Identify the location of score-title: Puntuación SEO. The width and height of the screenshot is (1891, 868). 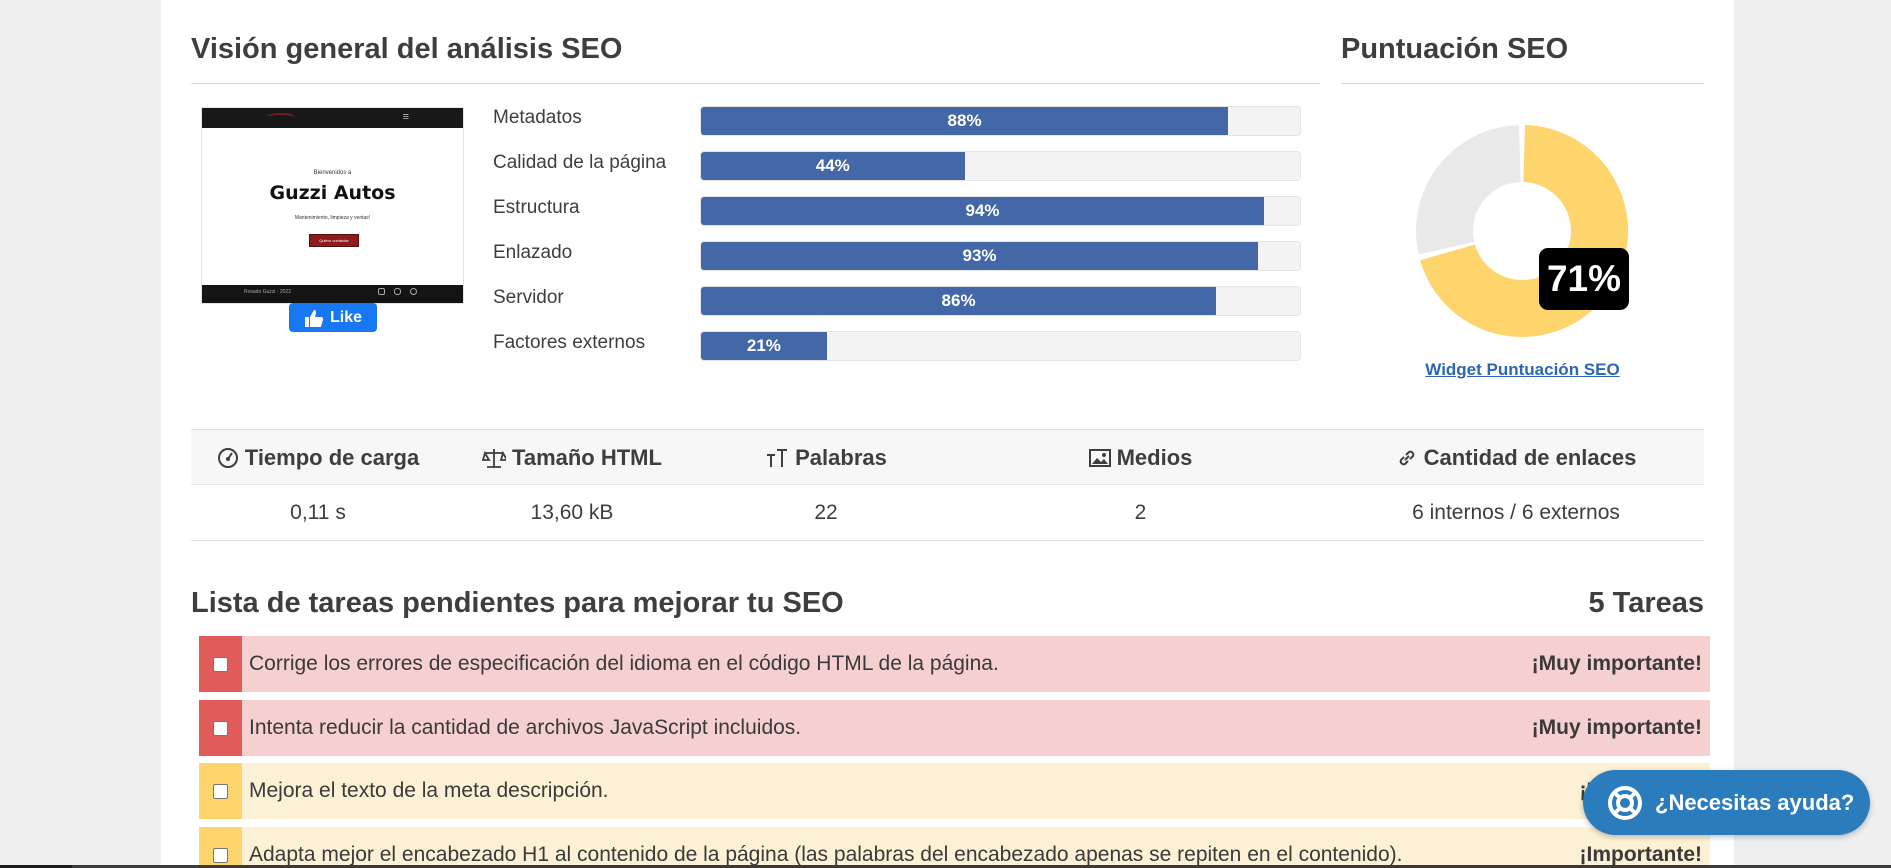
(1455, 49).